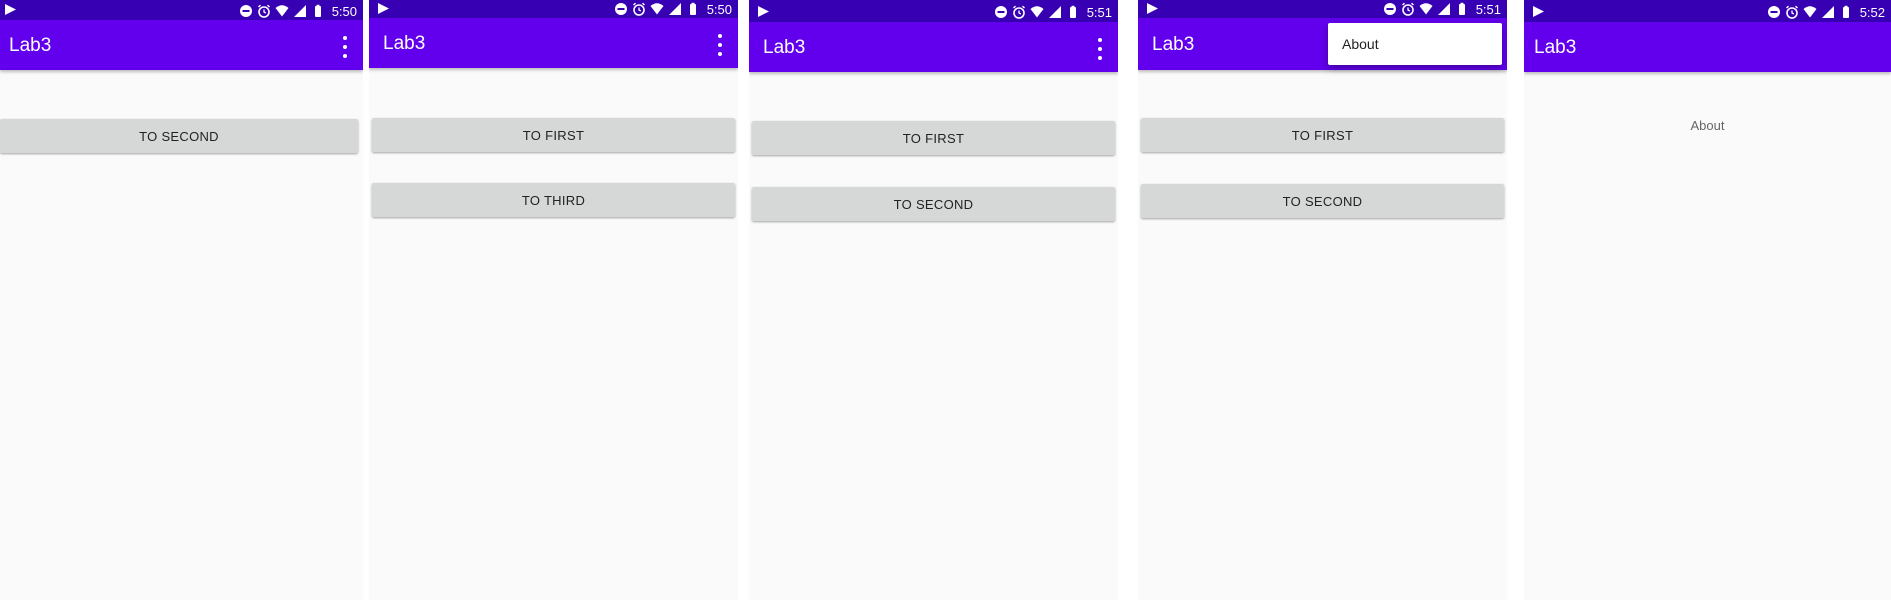 The image size is (1891, 601). I want to click on about-text: About, so click(1707, 125).